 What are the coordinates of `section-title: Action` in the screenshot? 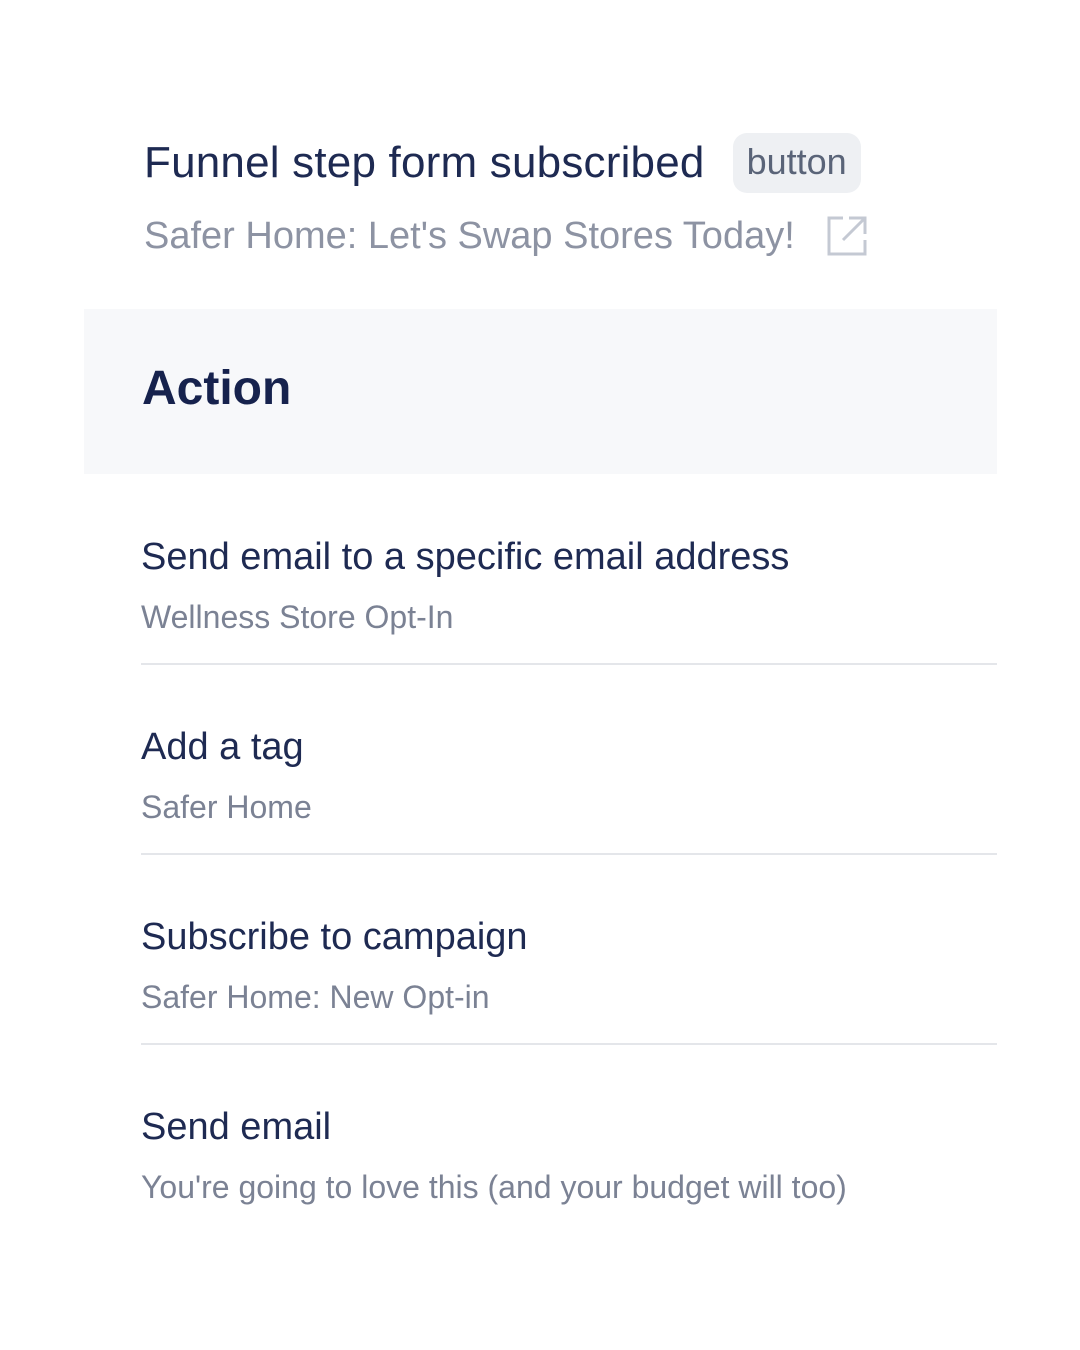 It's located at (217, 388).